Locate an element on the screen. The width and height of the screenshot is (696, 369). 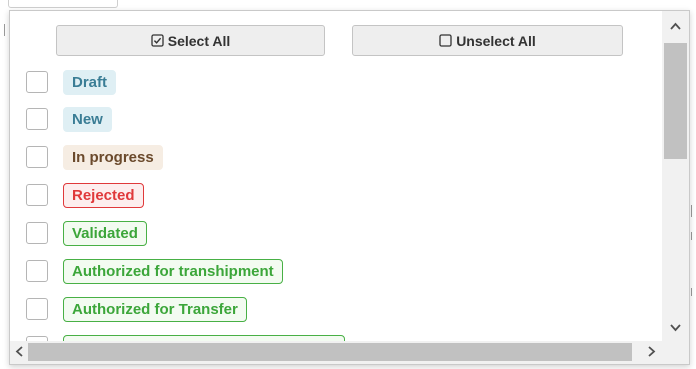
status-badge: Rejected is located at coordinates (103, 195).